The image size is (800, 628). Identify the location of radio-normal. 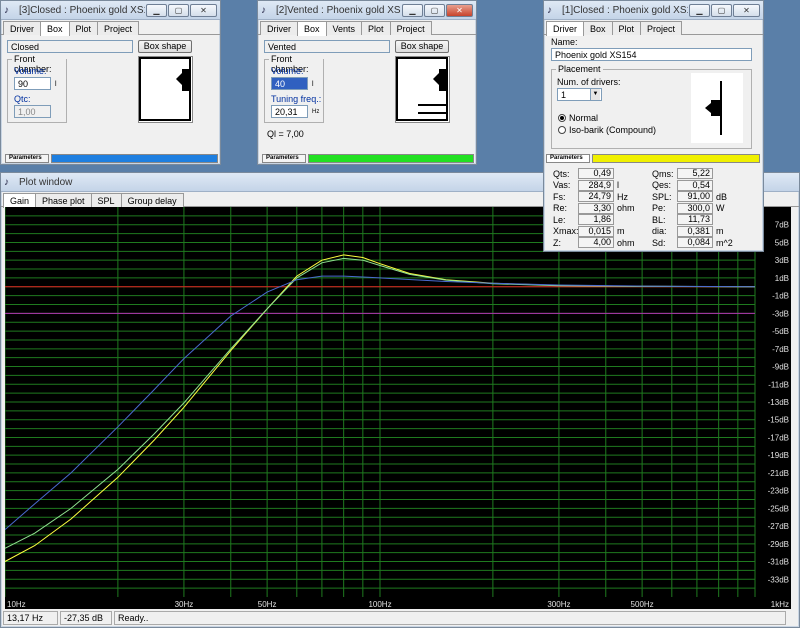
(562, 118).